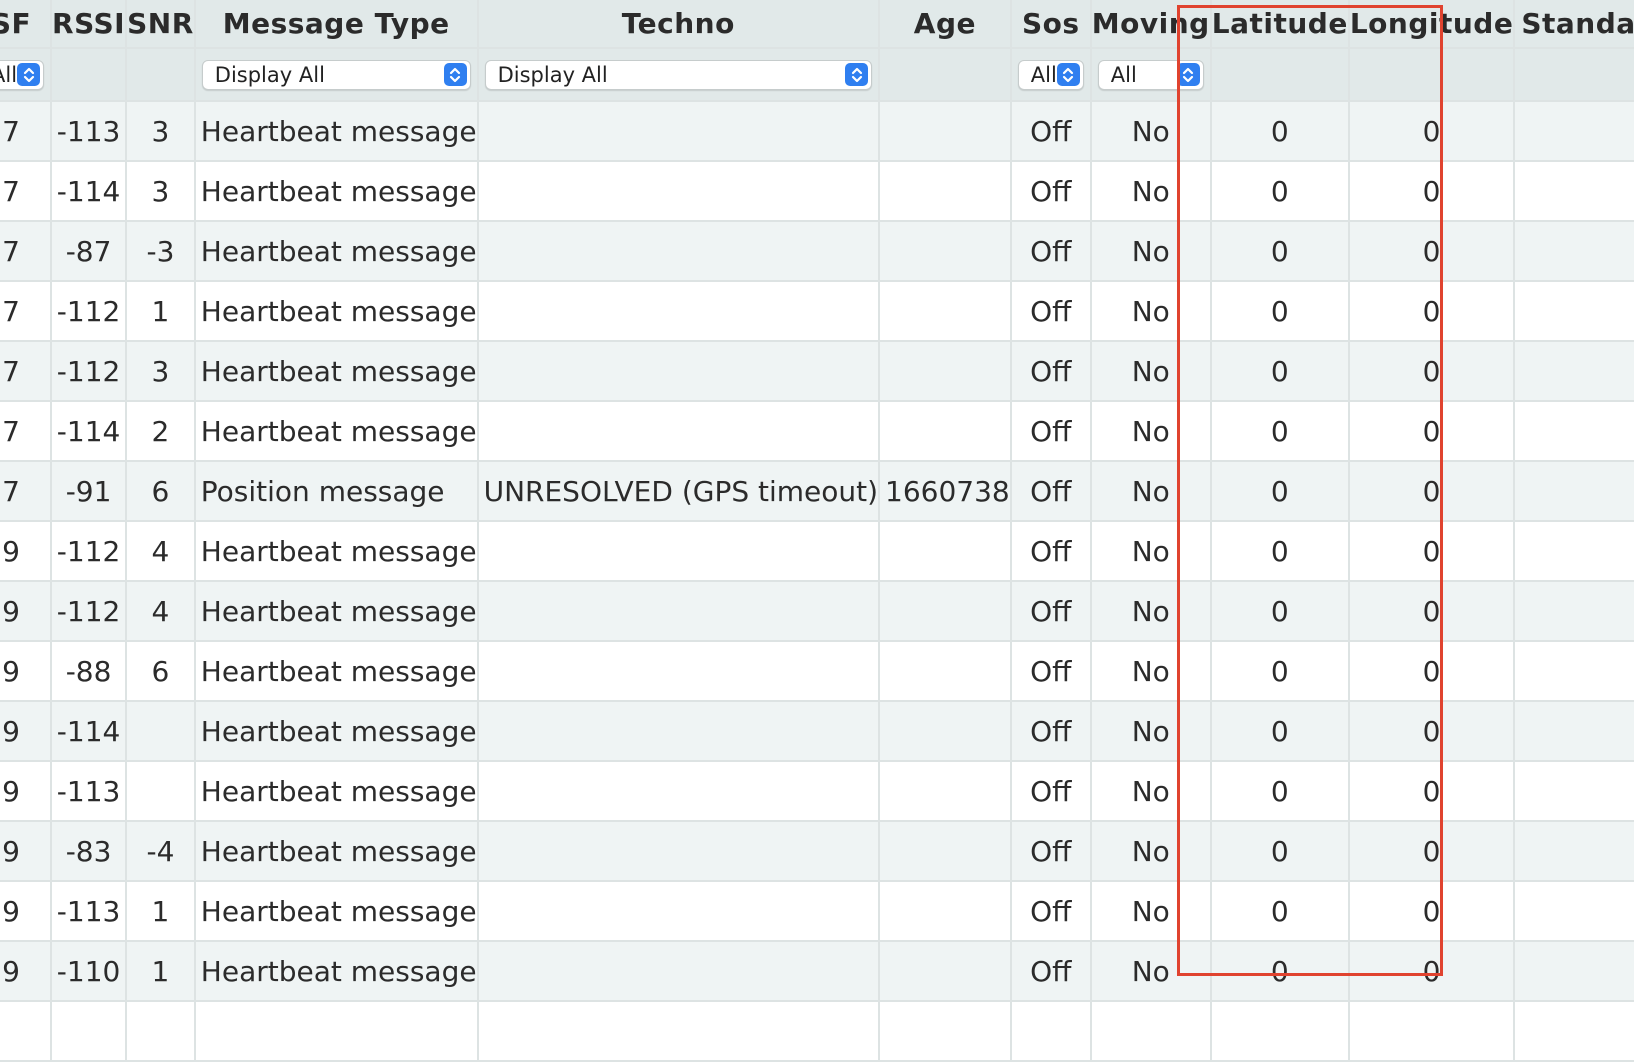 The height and width of the screenshot is (1062, 1634). What do you see at coordinates (161, 311) in the screenshot?
I see `cell-snr: 1` at bounding box center [161, 311].